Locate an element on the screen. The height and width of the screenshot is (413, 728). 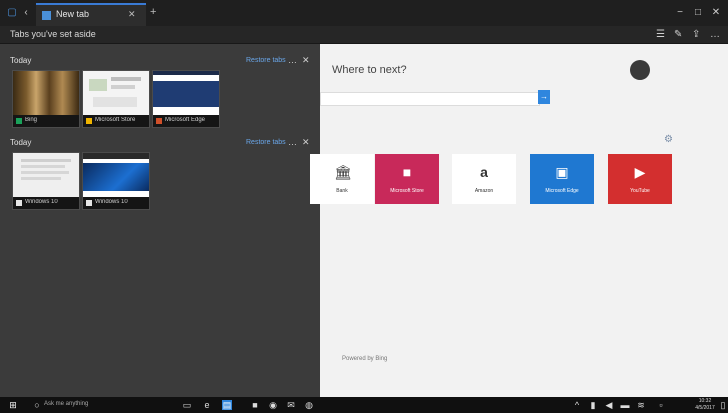
tile-label: Microsoft Store is located at coordinates (407, 191).